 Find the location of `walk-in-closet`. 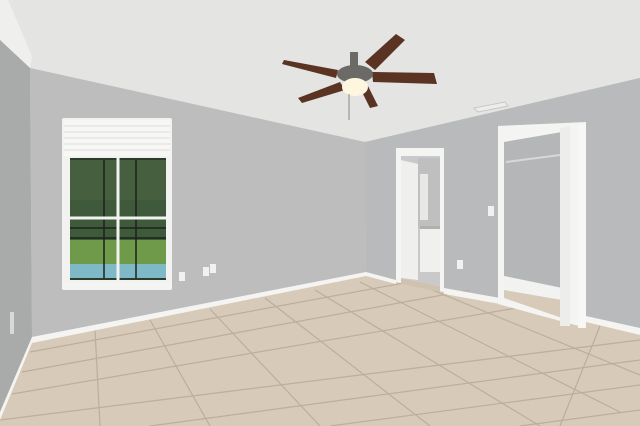

walk-in-closet is located at coordinates (542, 225).